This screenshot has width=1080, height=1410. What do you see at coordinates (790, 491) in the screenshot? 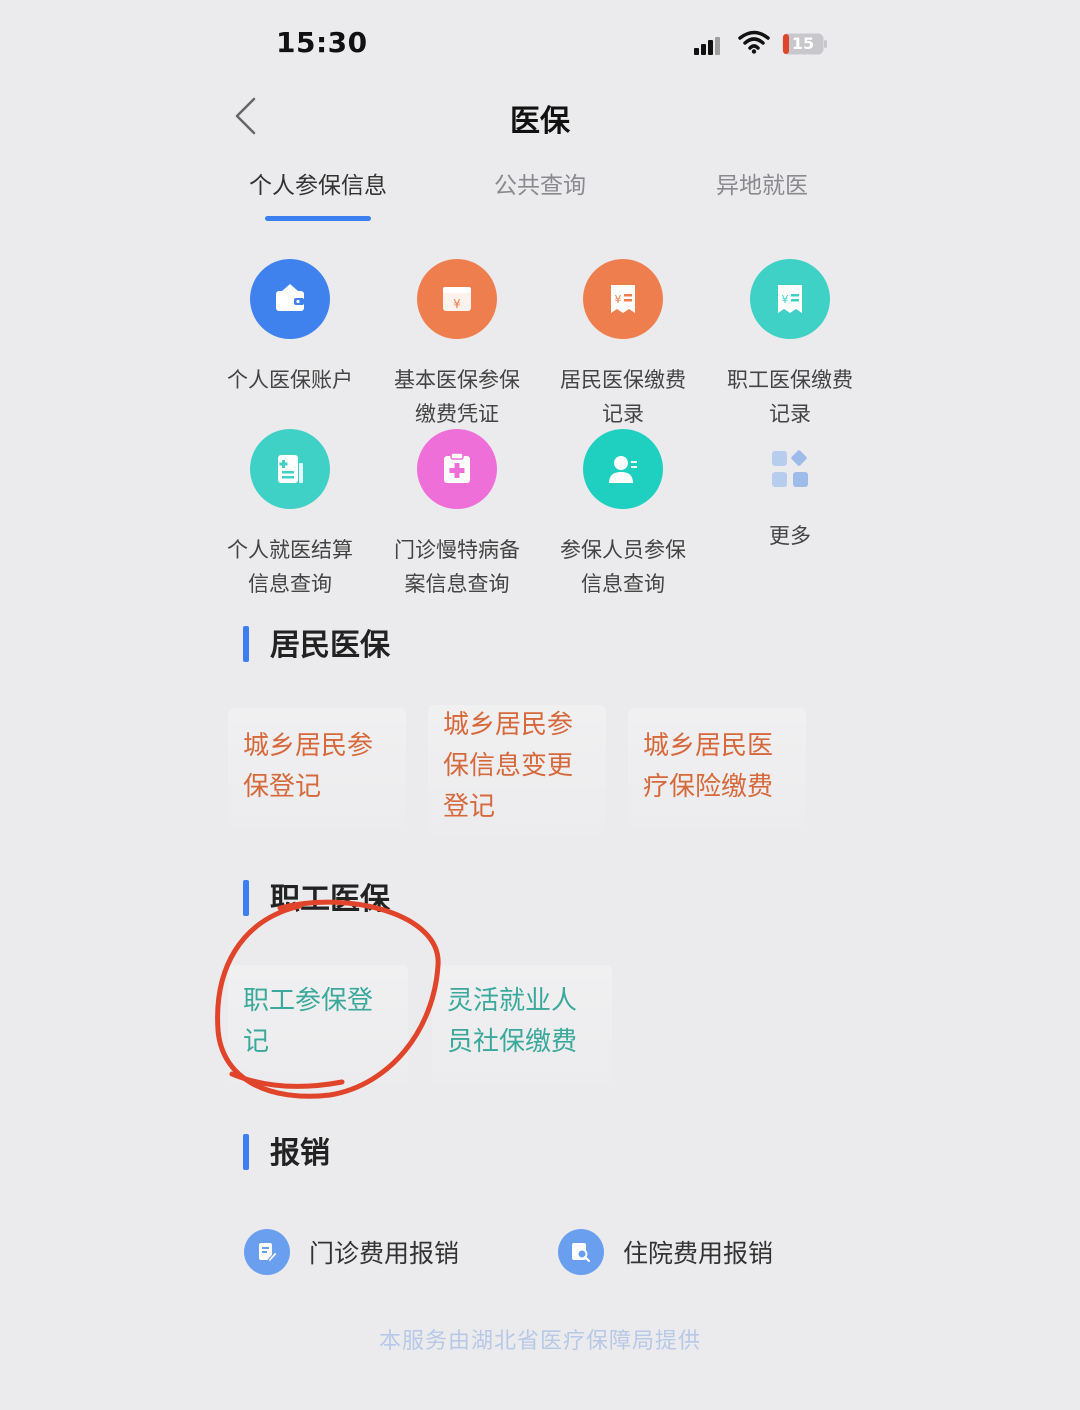
I see `grid-item-more: 更多` at bounding box center [790, 491].